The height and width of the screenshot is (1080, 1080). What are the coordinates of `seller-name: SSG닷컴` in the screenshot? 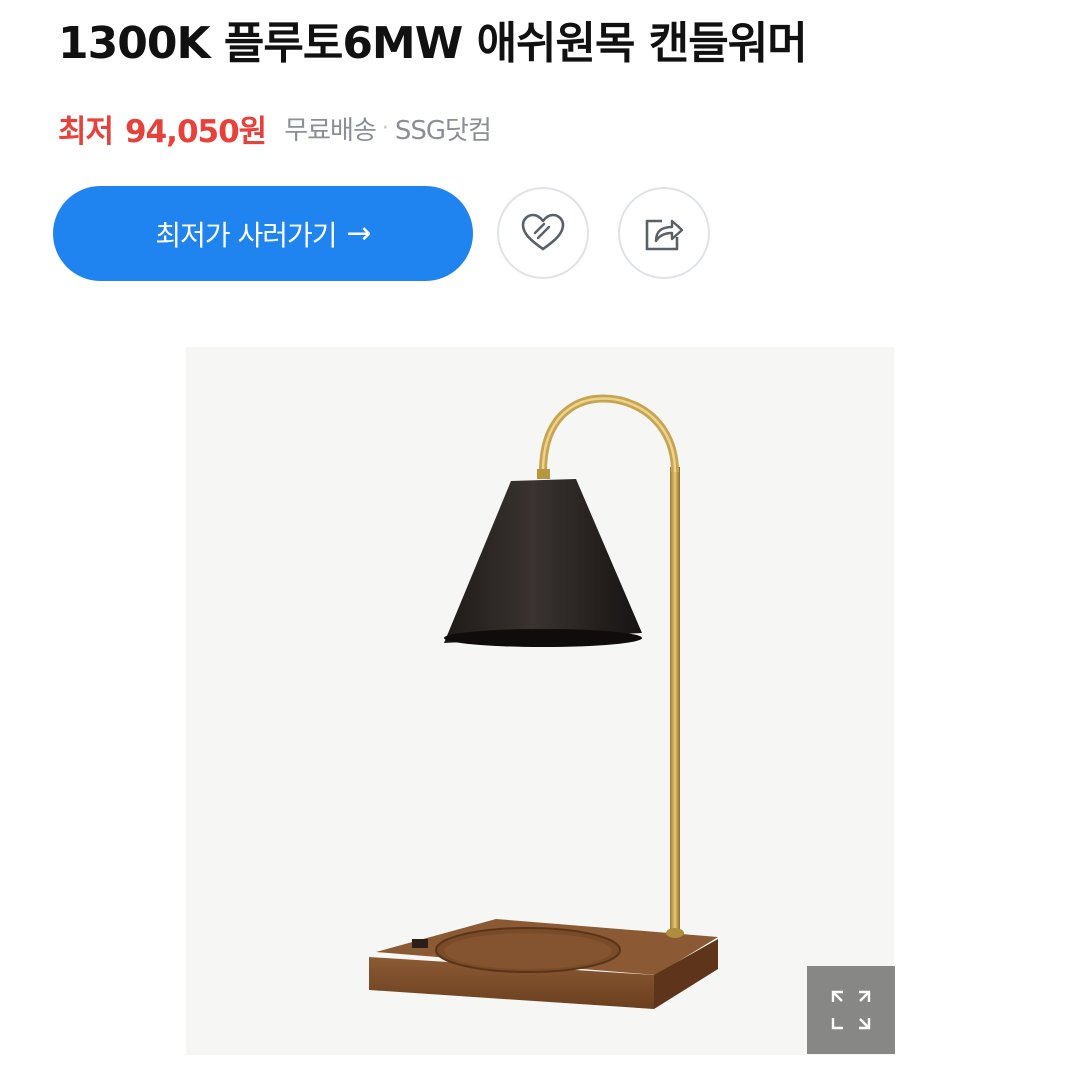 It's located at (443, 128).